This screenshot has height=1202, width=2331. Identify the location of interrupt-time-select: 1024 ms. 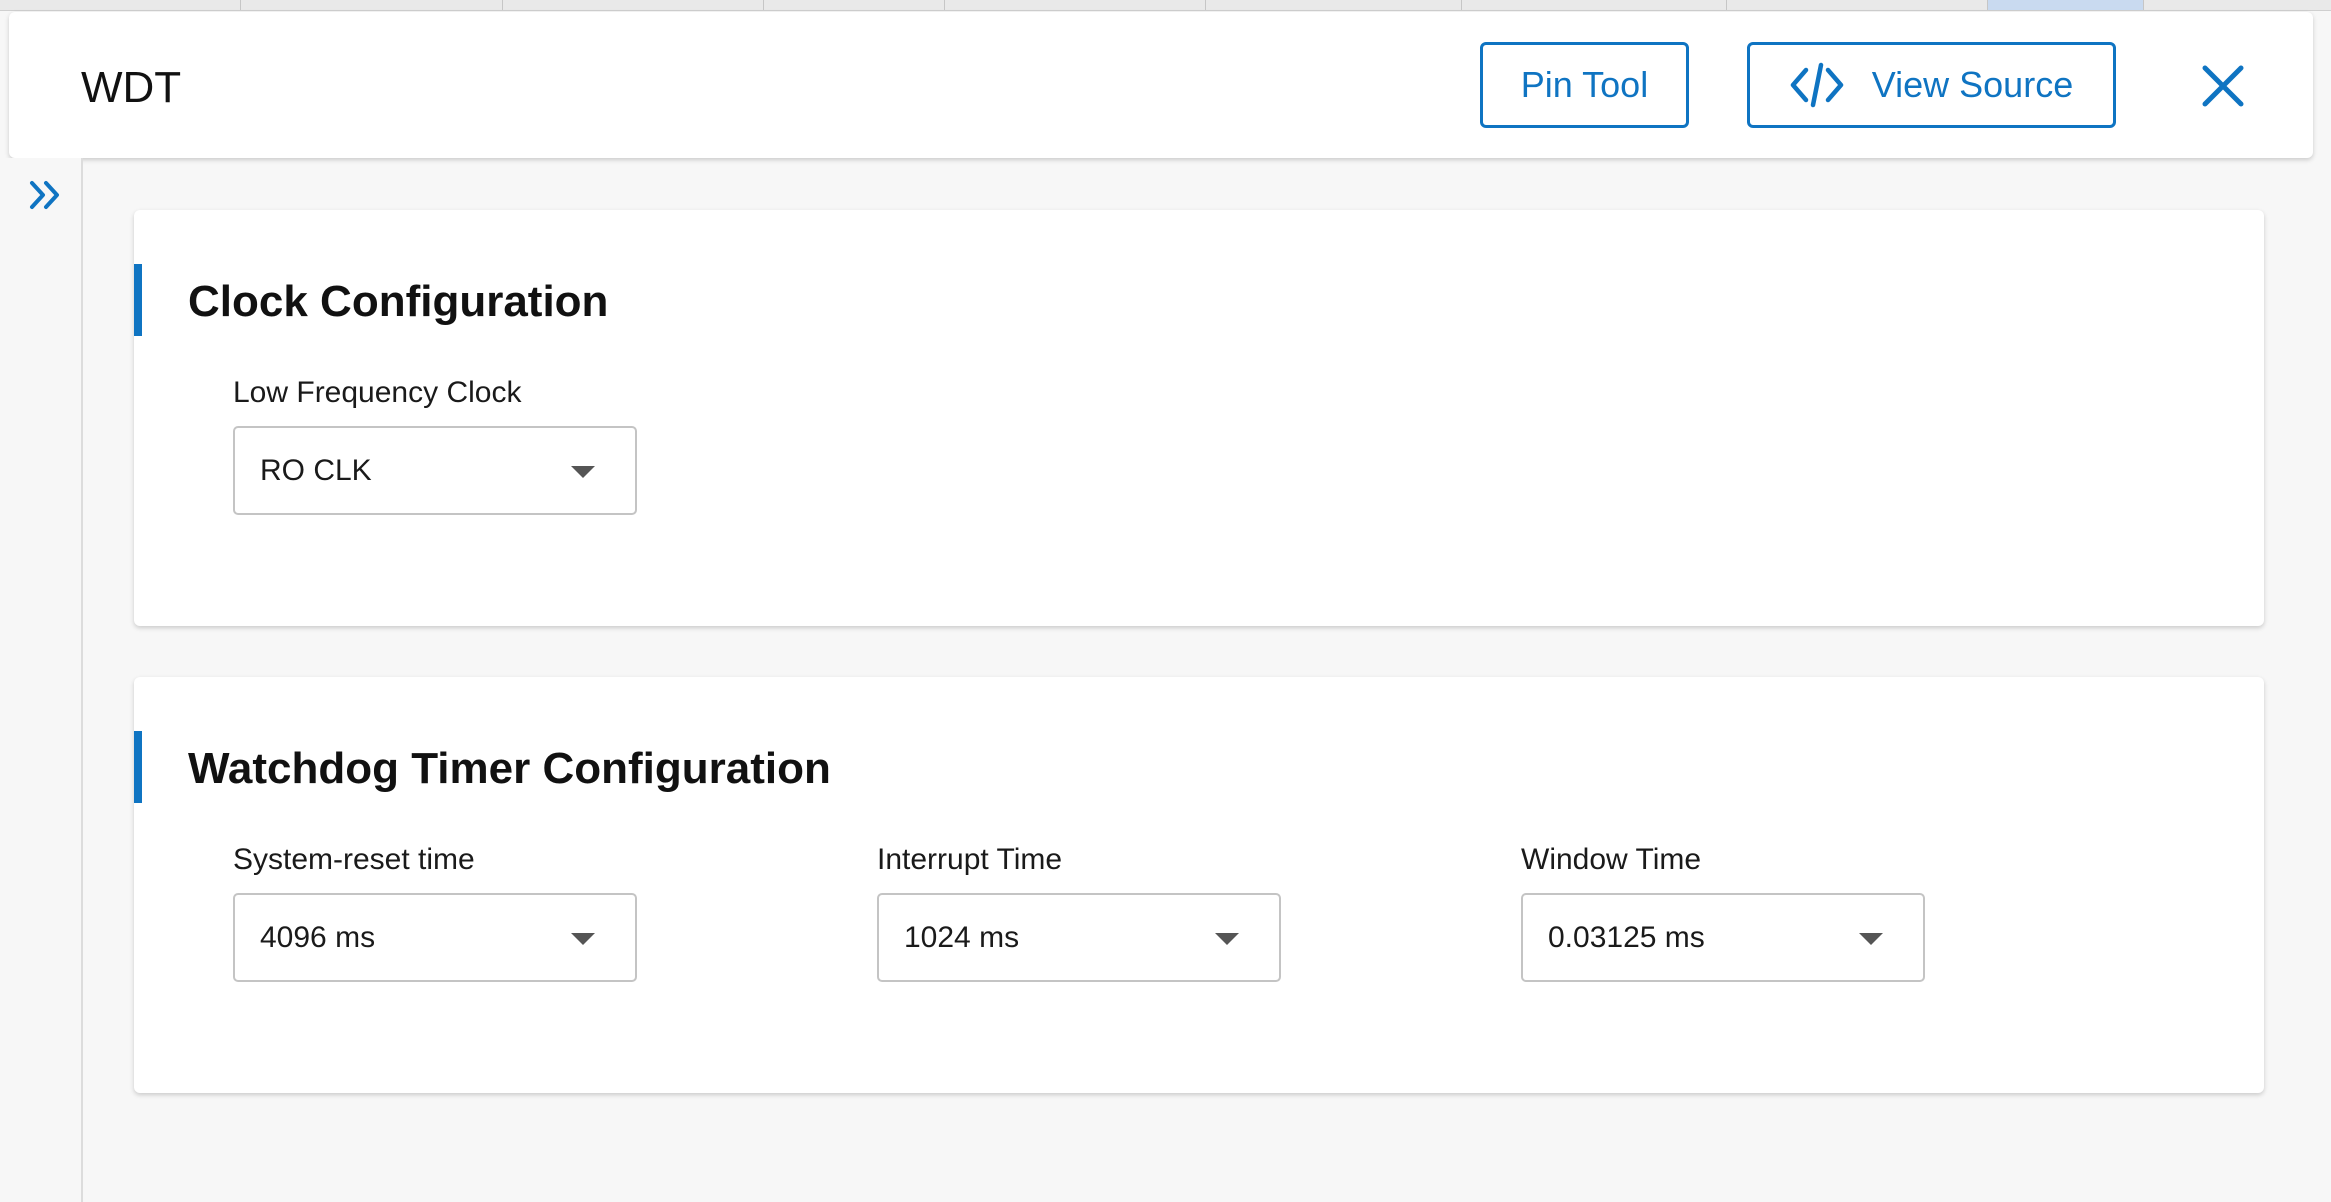
(1079, 937).